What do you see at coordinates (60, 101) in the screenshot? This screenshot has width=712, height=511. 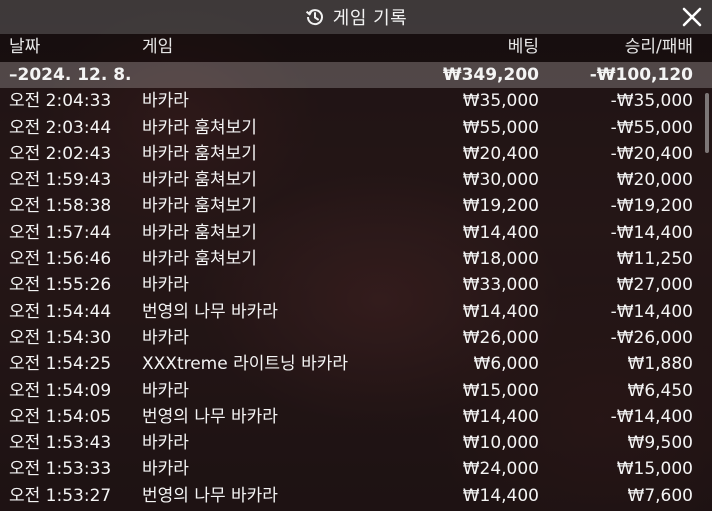 I see `row-time: 오전 2:04:33` at bounding box center [60, 101].